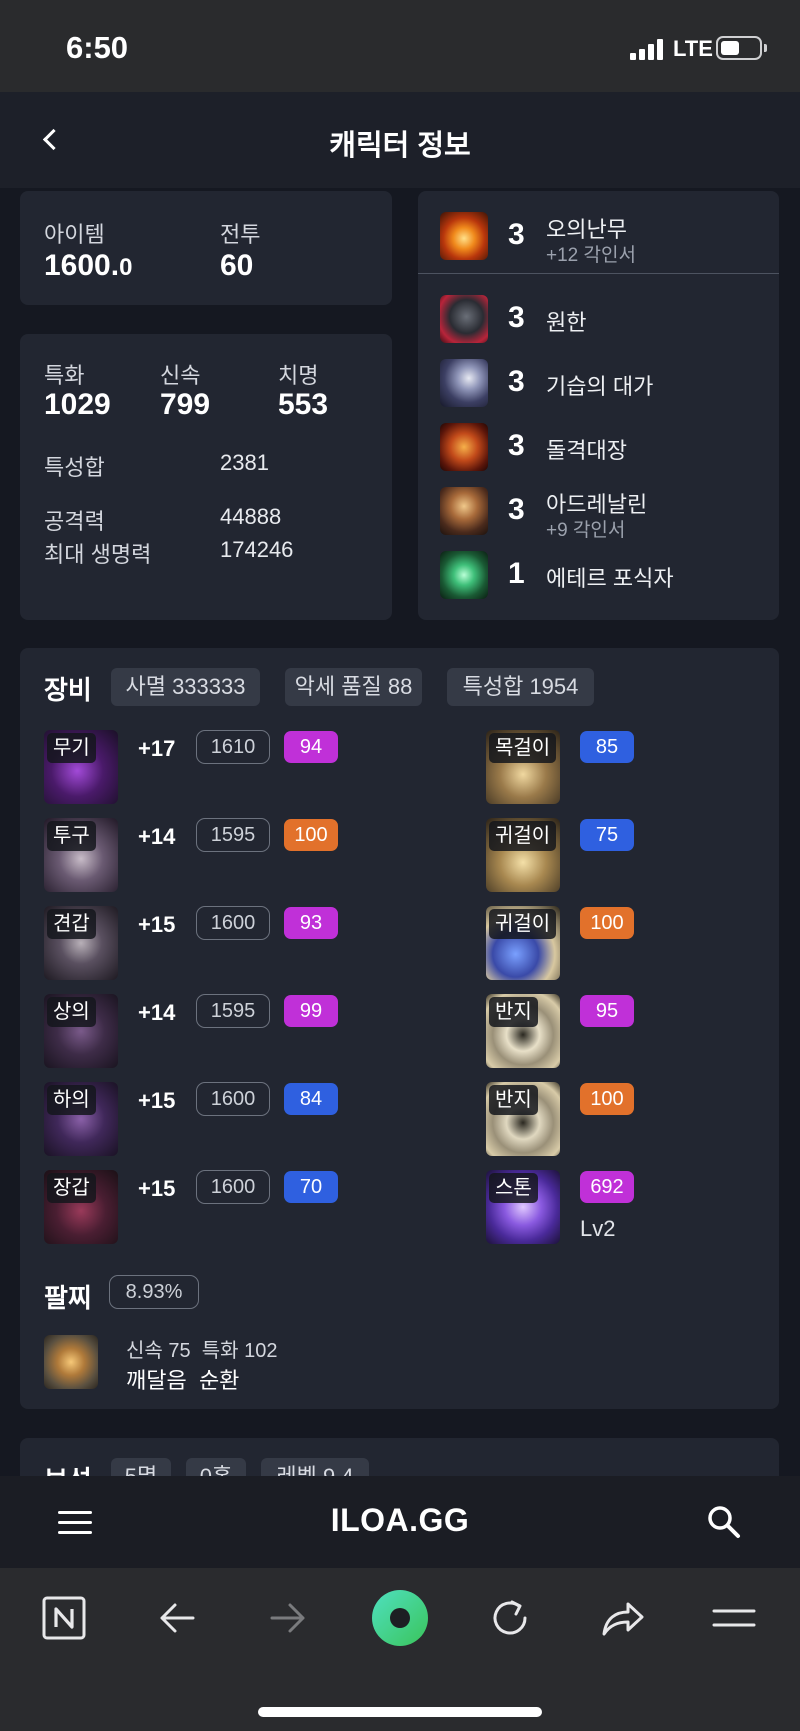  What do you see at coordinates (237, 265) in the screenshot?
I see `combat-level-value: 60` at bounding box center [237, 265].